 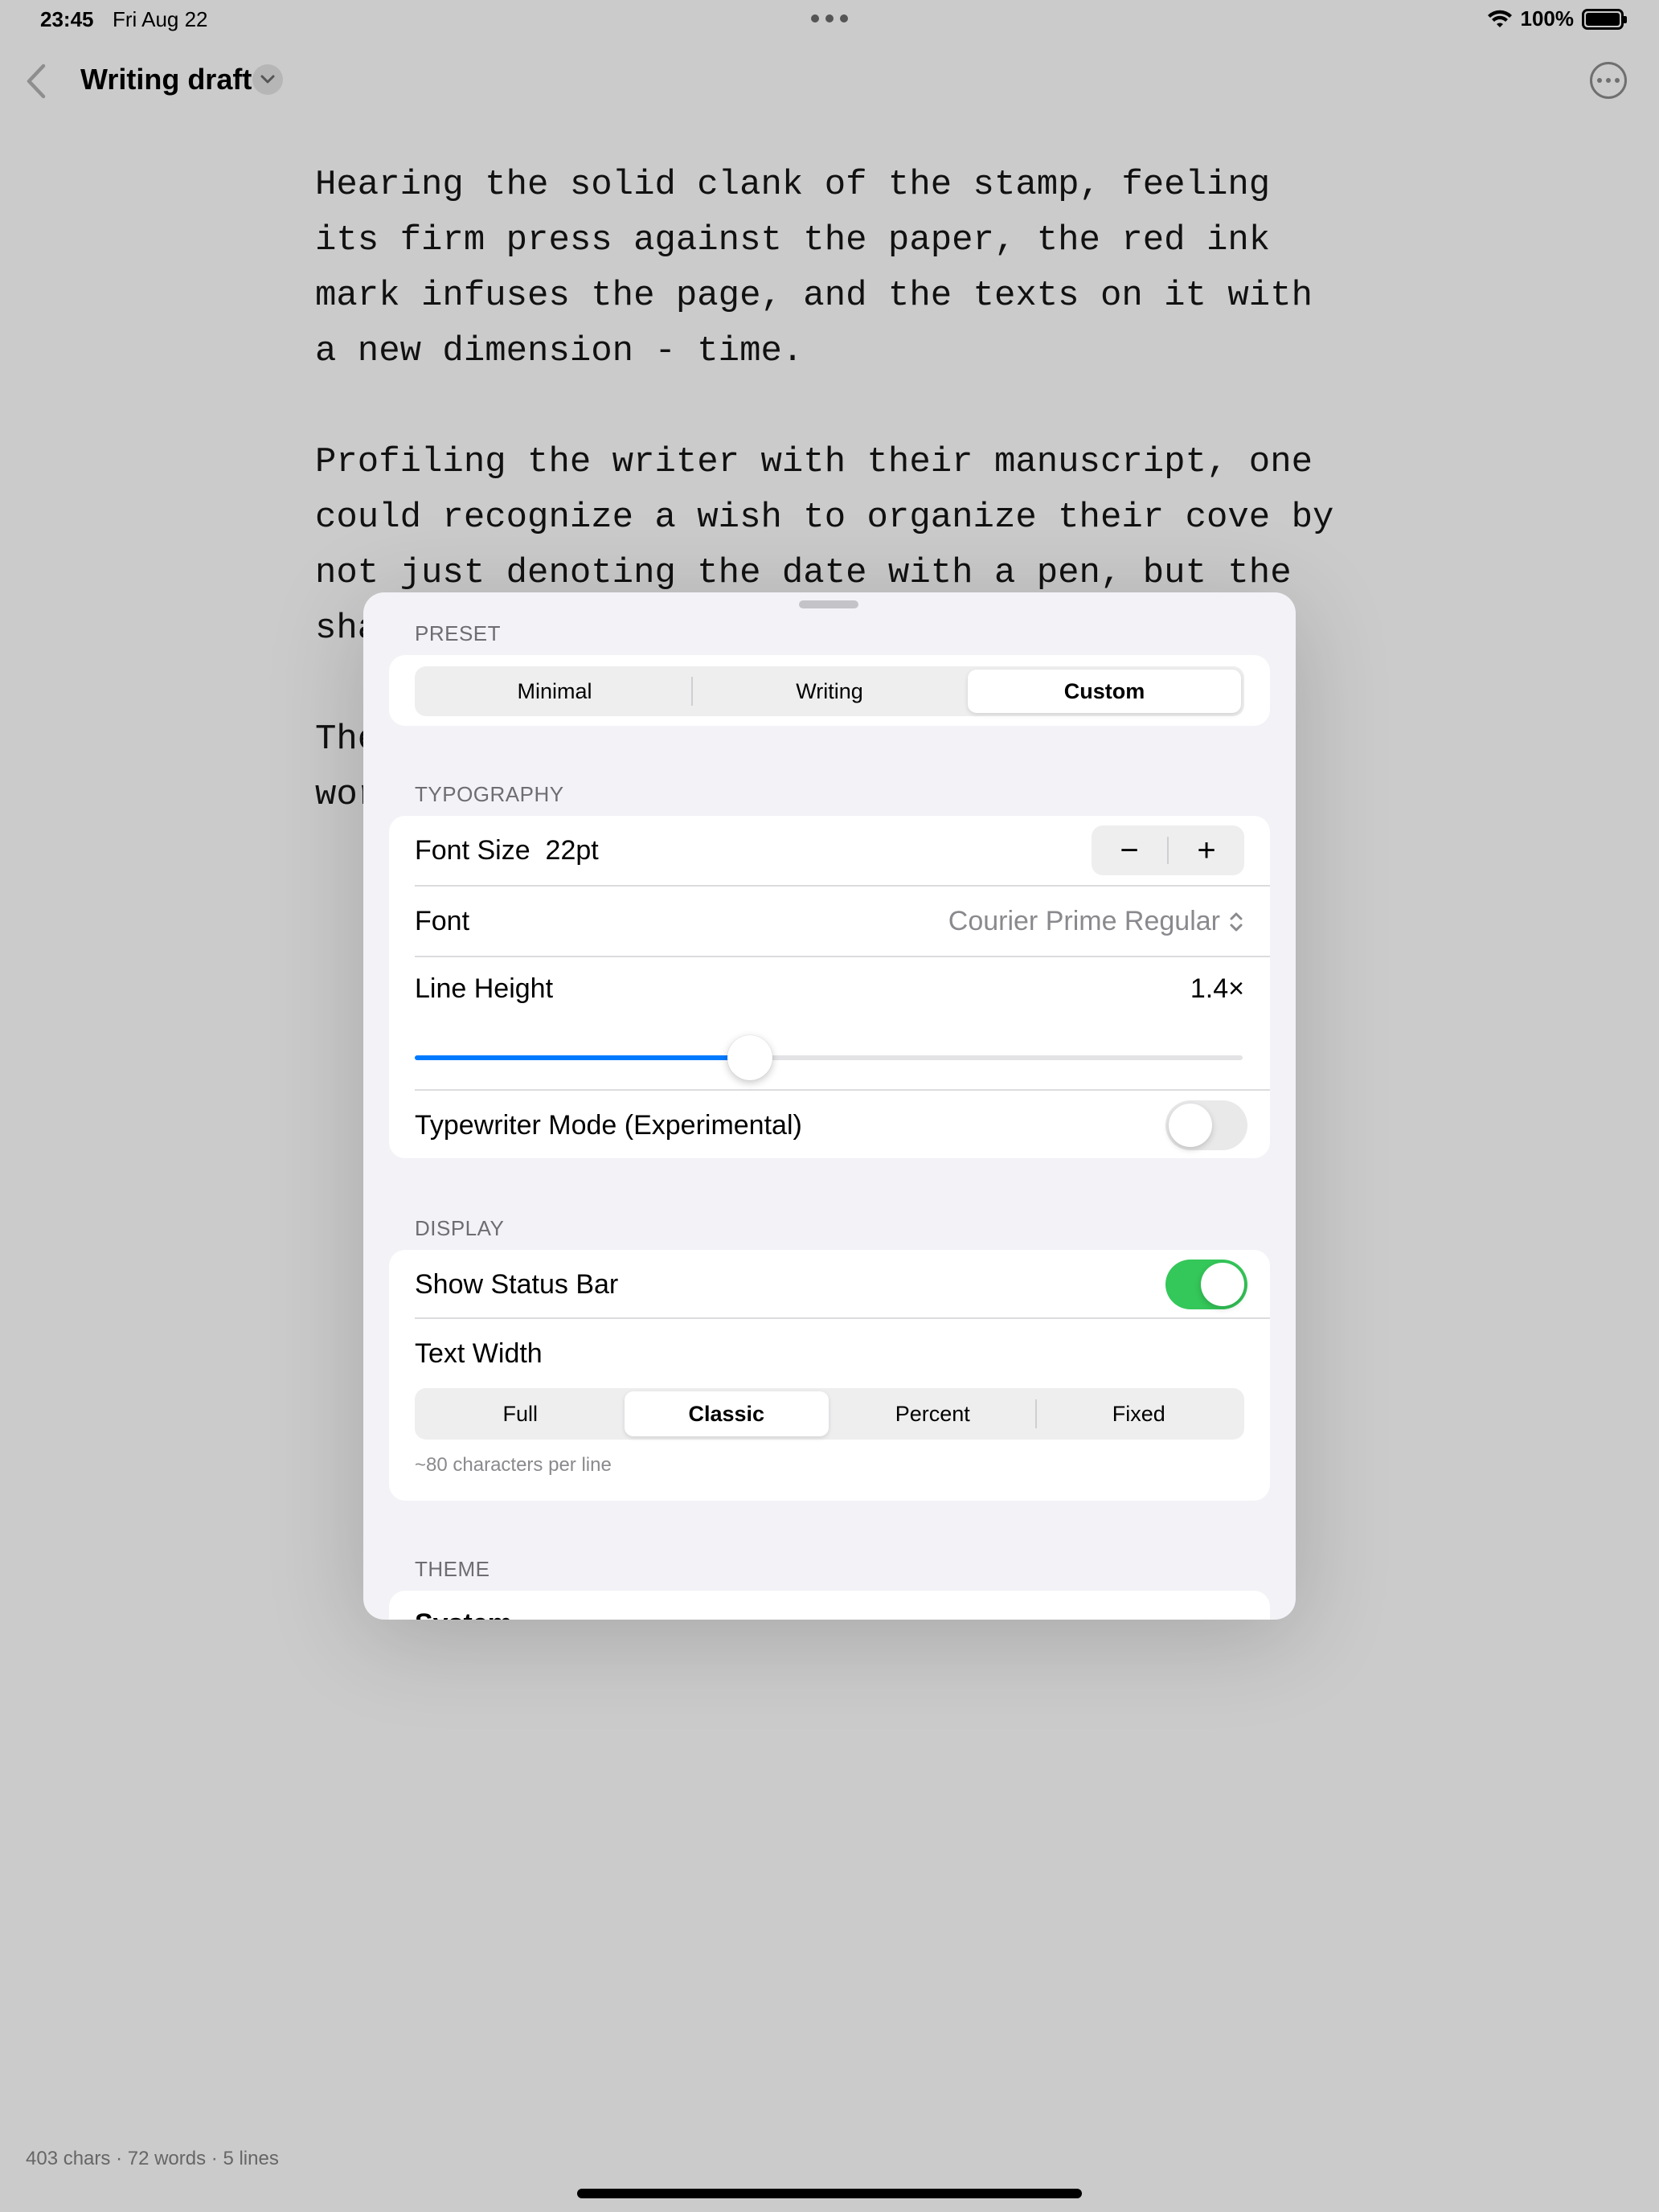 What do you see at coordinates (513, 1465) in the screenshot?
I see `text-width-note: ~80 characters per line` at bounding box center [513, 1465].